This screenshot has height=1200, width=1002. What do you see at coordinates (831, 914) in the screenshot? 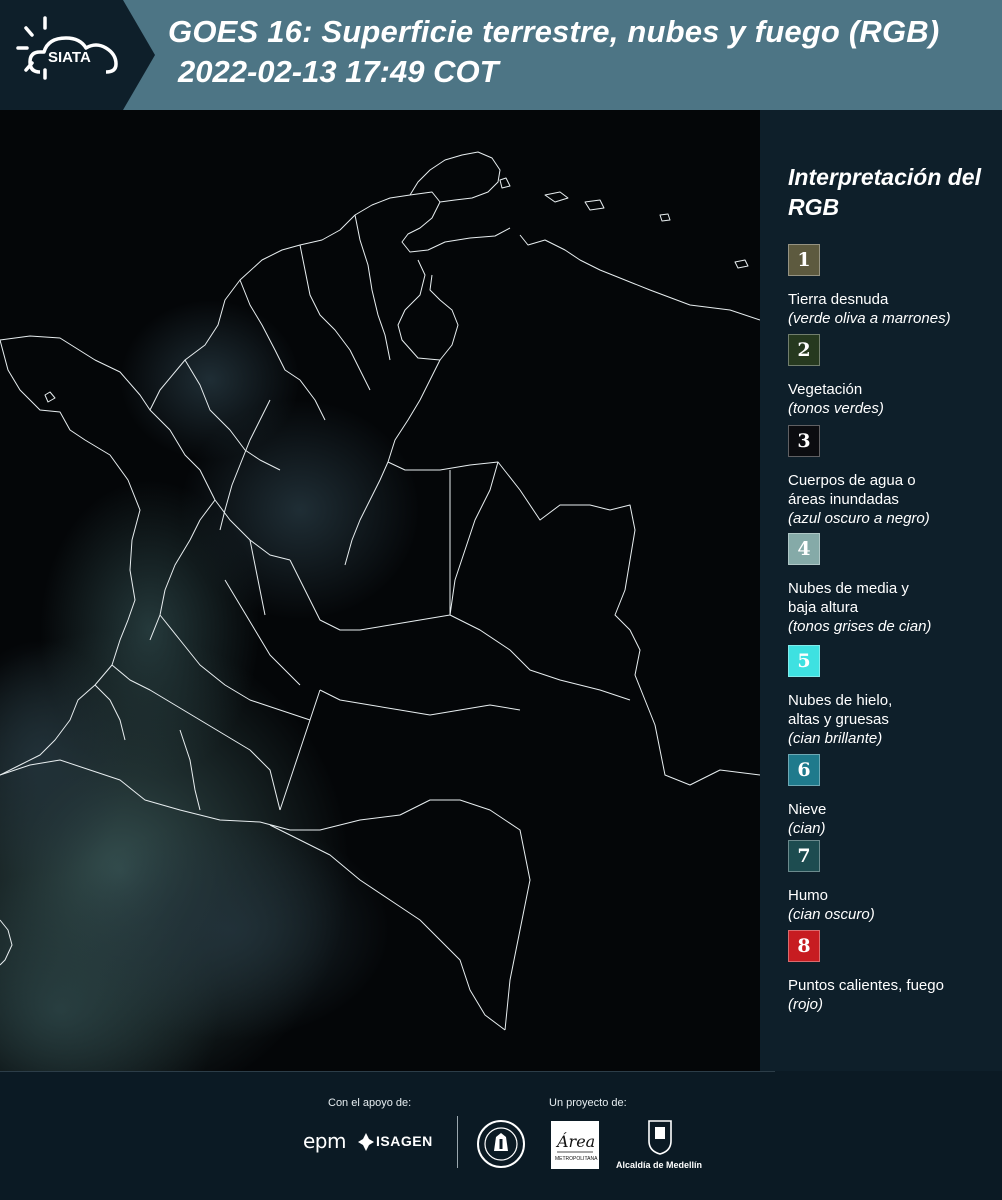
I see `legend-sublabel: (cian oscuro)` at bounding box center [831, 914].